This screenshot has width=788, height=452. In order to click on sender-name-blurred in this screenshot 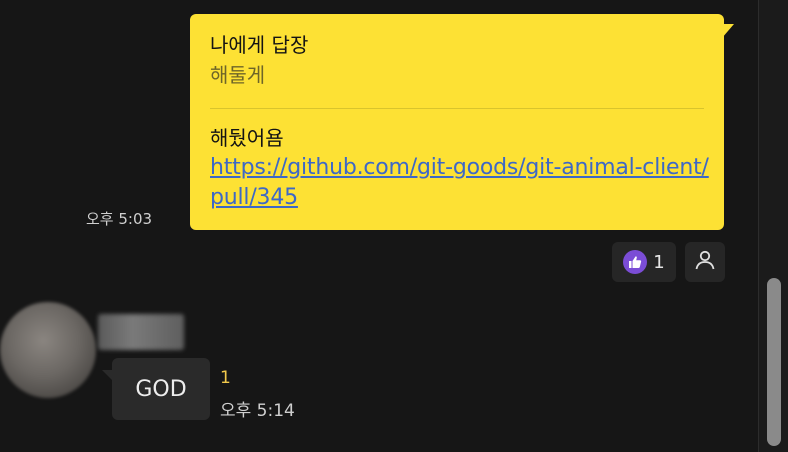, I will do `click(141, 332)`.